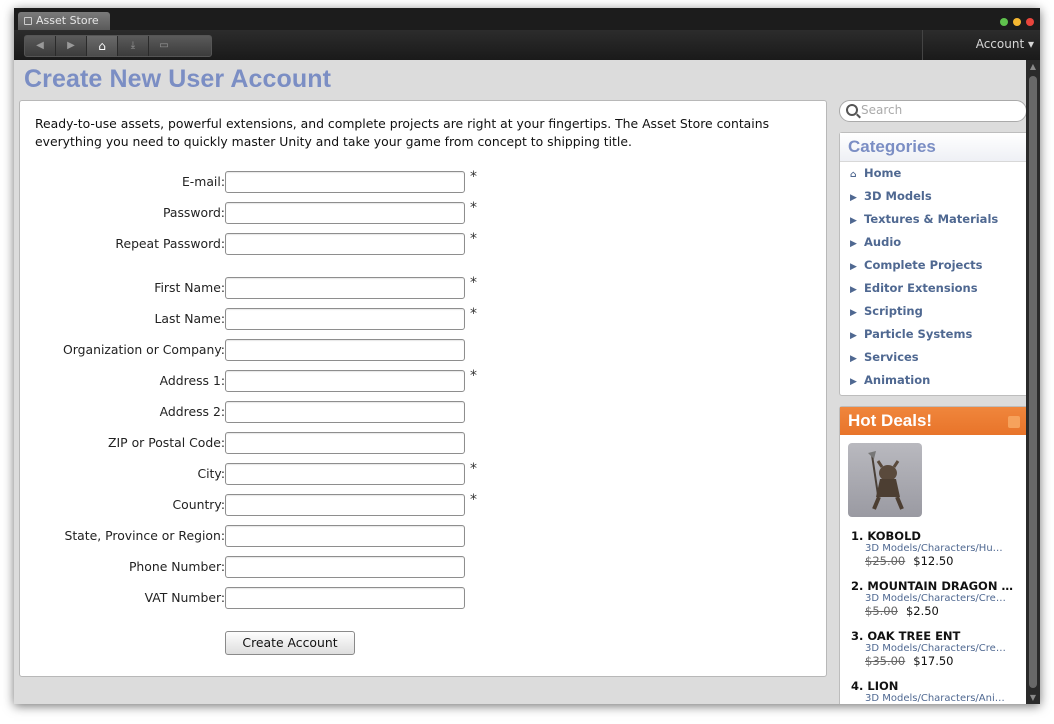 This screenshot has height=724, width=1054. What do you see at coordinates (71, 46) in the screenshot?
I see `forward-button: ▶` at bounding box center [71, 46].